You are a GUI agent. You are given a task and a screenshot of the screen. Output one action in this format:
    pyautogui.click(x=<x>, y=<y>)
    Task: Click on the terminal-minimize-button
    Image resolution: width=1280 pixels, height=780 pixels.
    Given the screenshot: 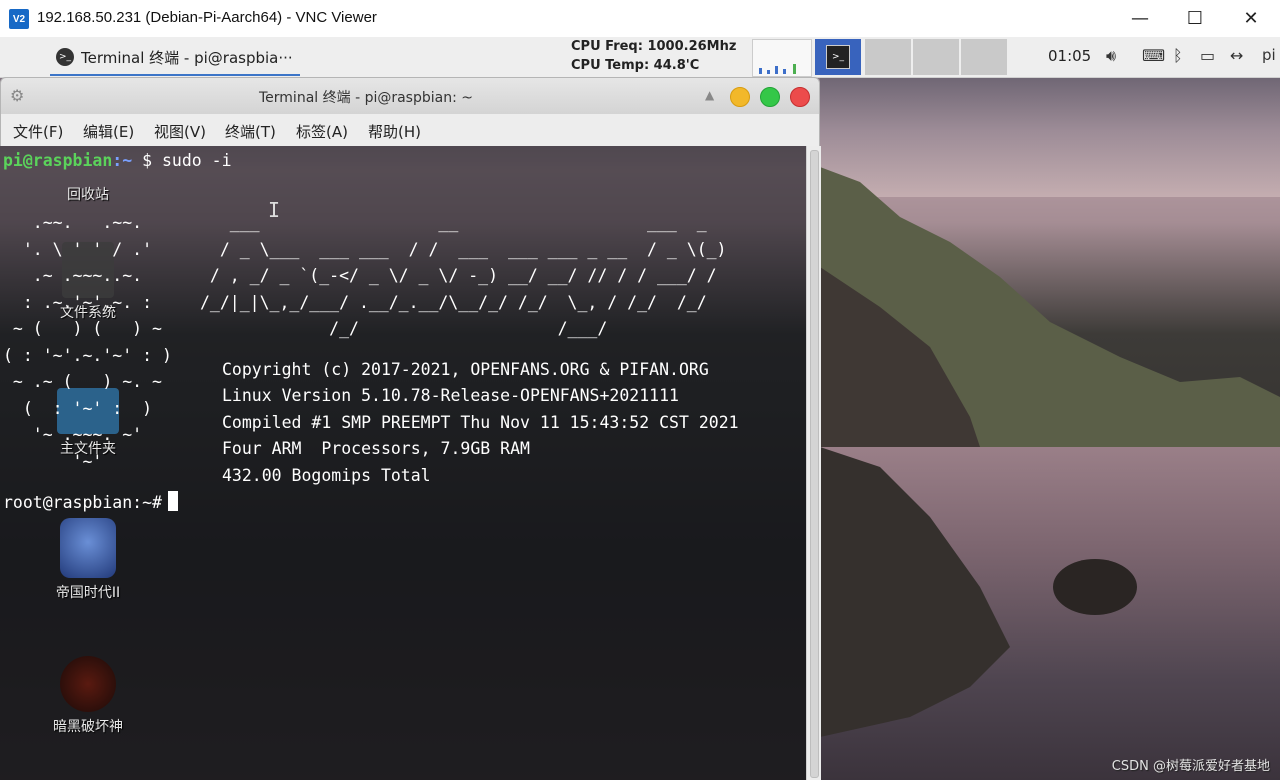 What is the action you would take?
    pyautogui.click(x=740, y=97)
    